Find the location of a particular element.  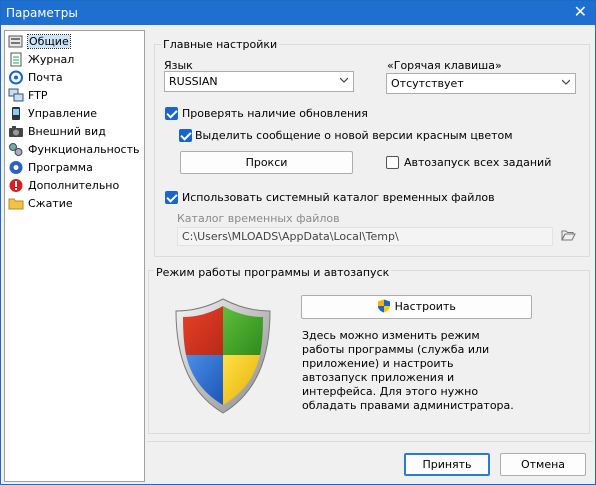

main-settings-title: Главные настройки is located at coordinates (220, 44).